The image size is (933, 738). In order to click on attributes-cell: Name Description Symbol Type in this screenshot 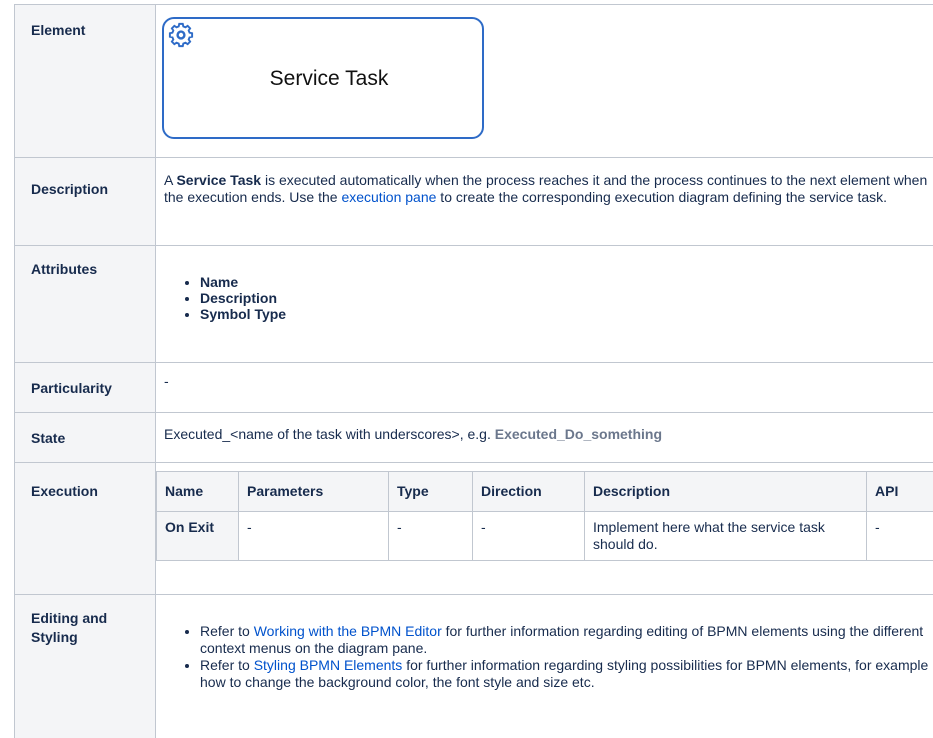, I will do `click(544, 304)`.